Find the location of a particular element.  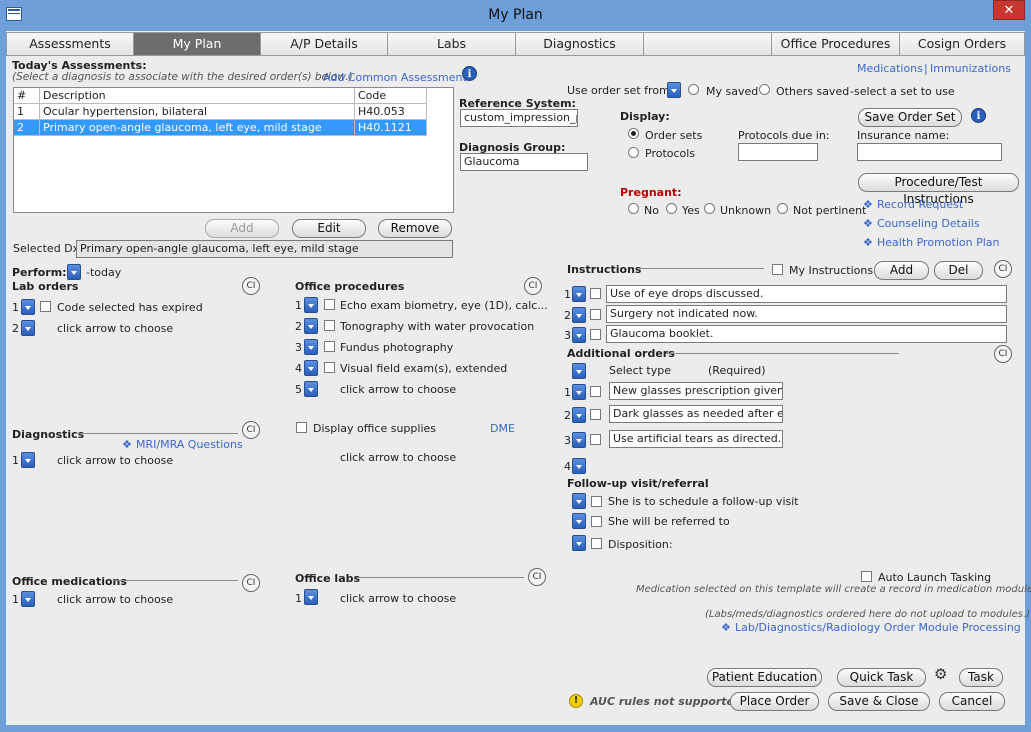

protocols-radio is located at coordinates (633, 152).